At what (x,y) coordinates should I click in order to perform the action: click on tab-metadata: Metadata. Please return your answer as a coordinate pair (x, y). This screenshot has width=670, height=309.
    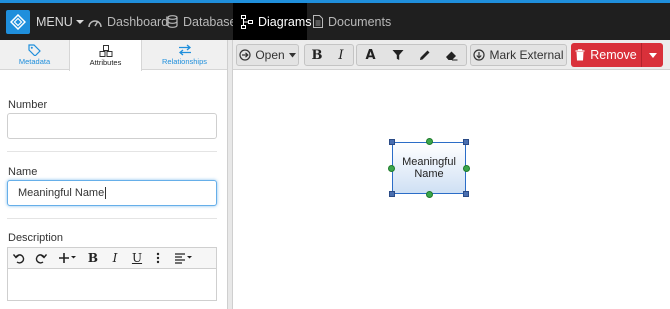
    Looking at the image, I should click on (34, 55).